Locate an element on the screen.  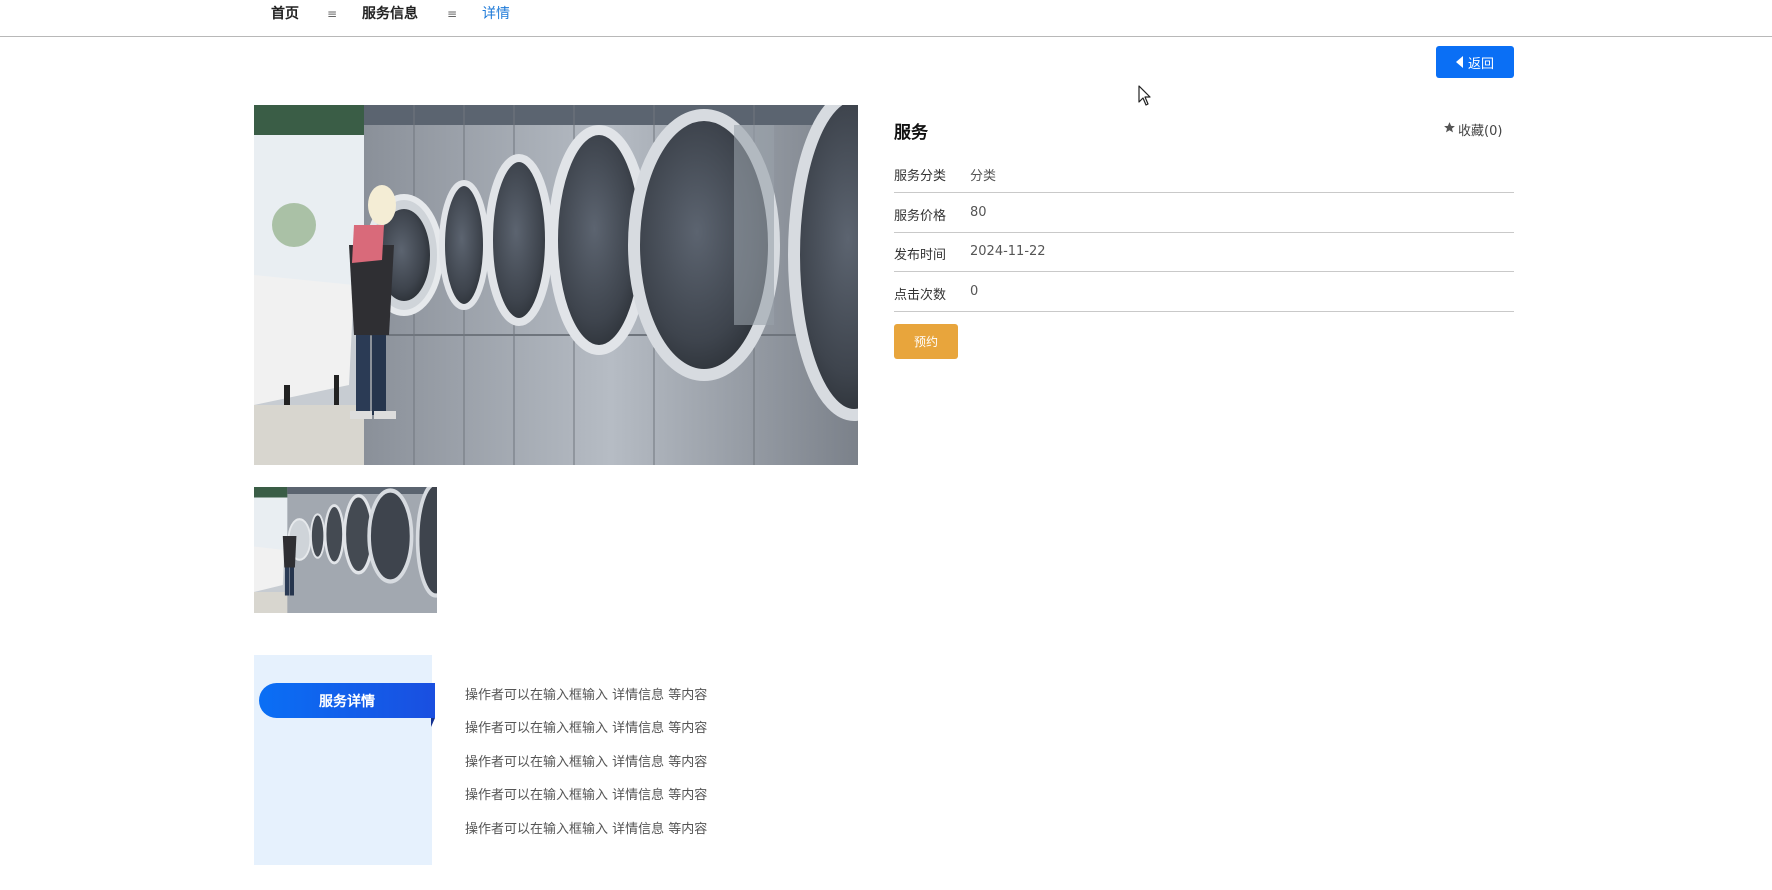
star-icon is located at coordinates (1449, 129).